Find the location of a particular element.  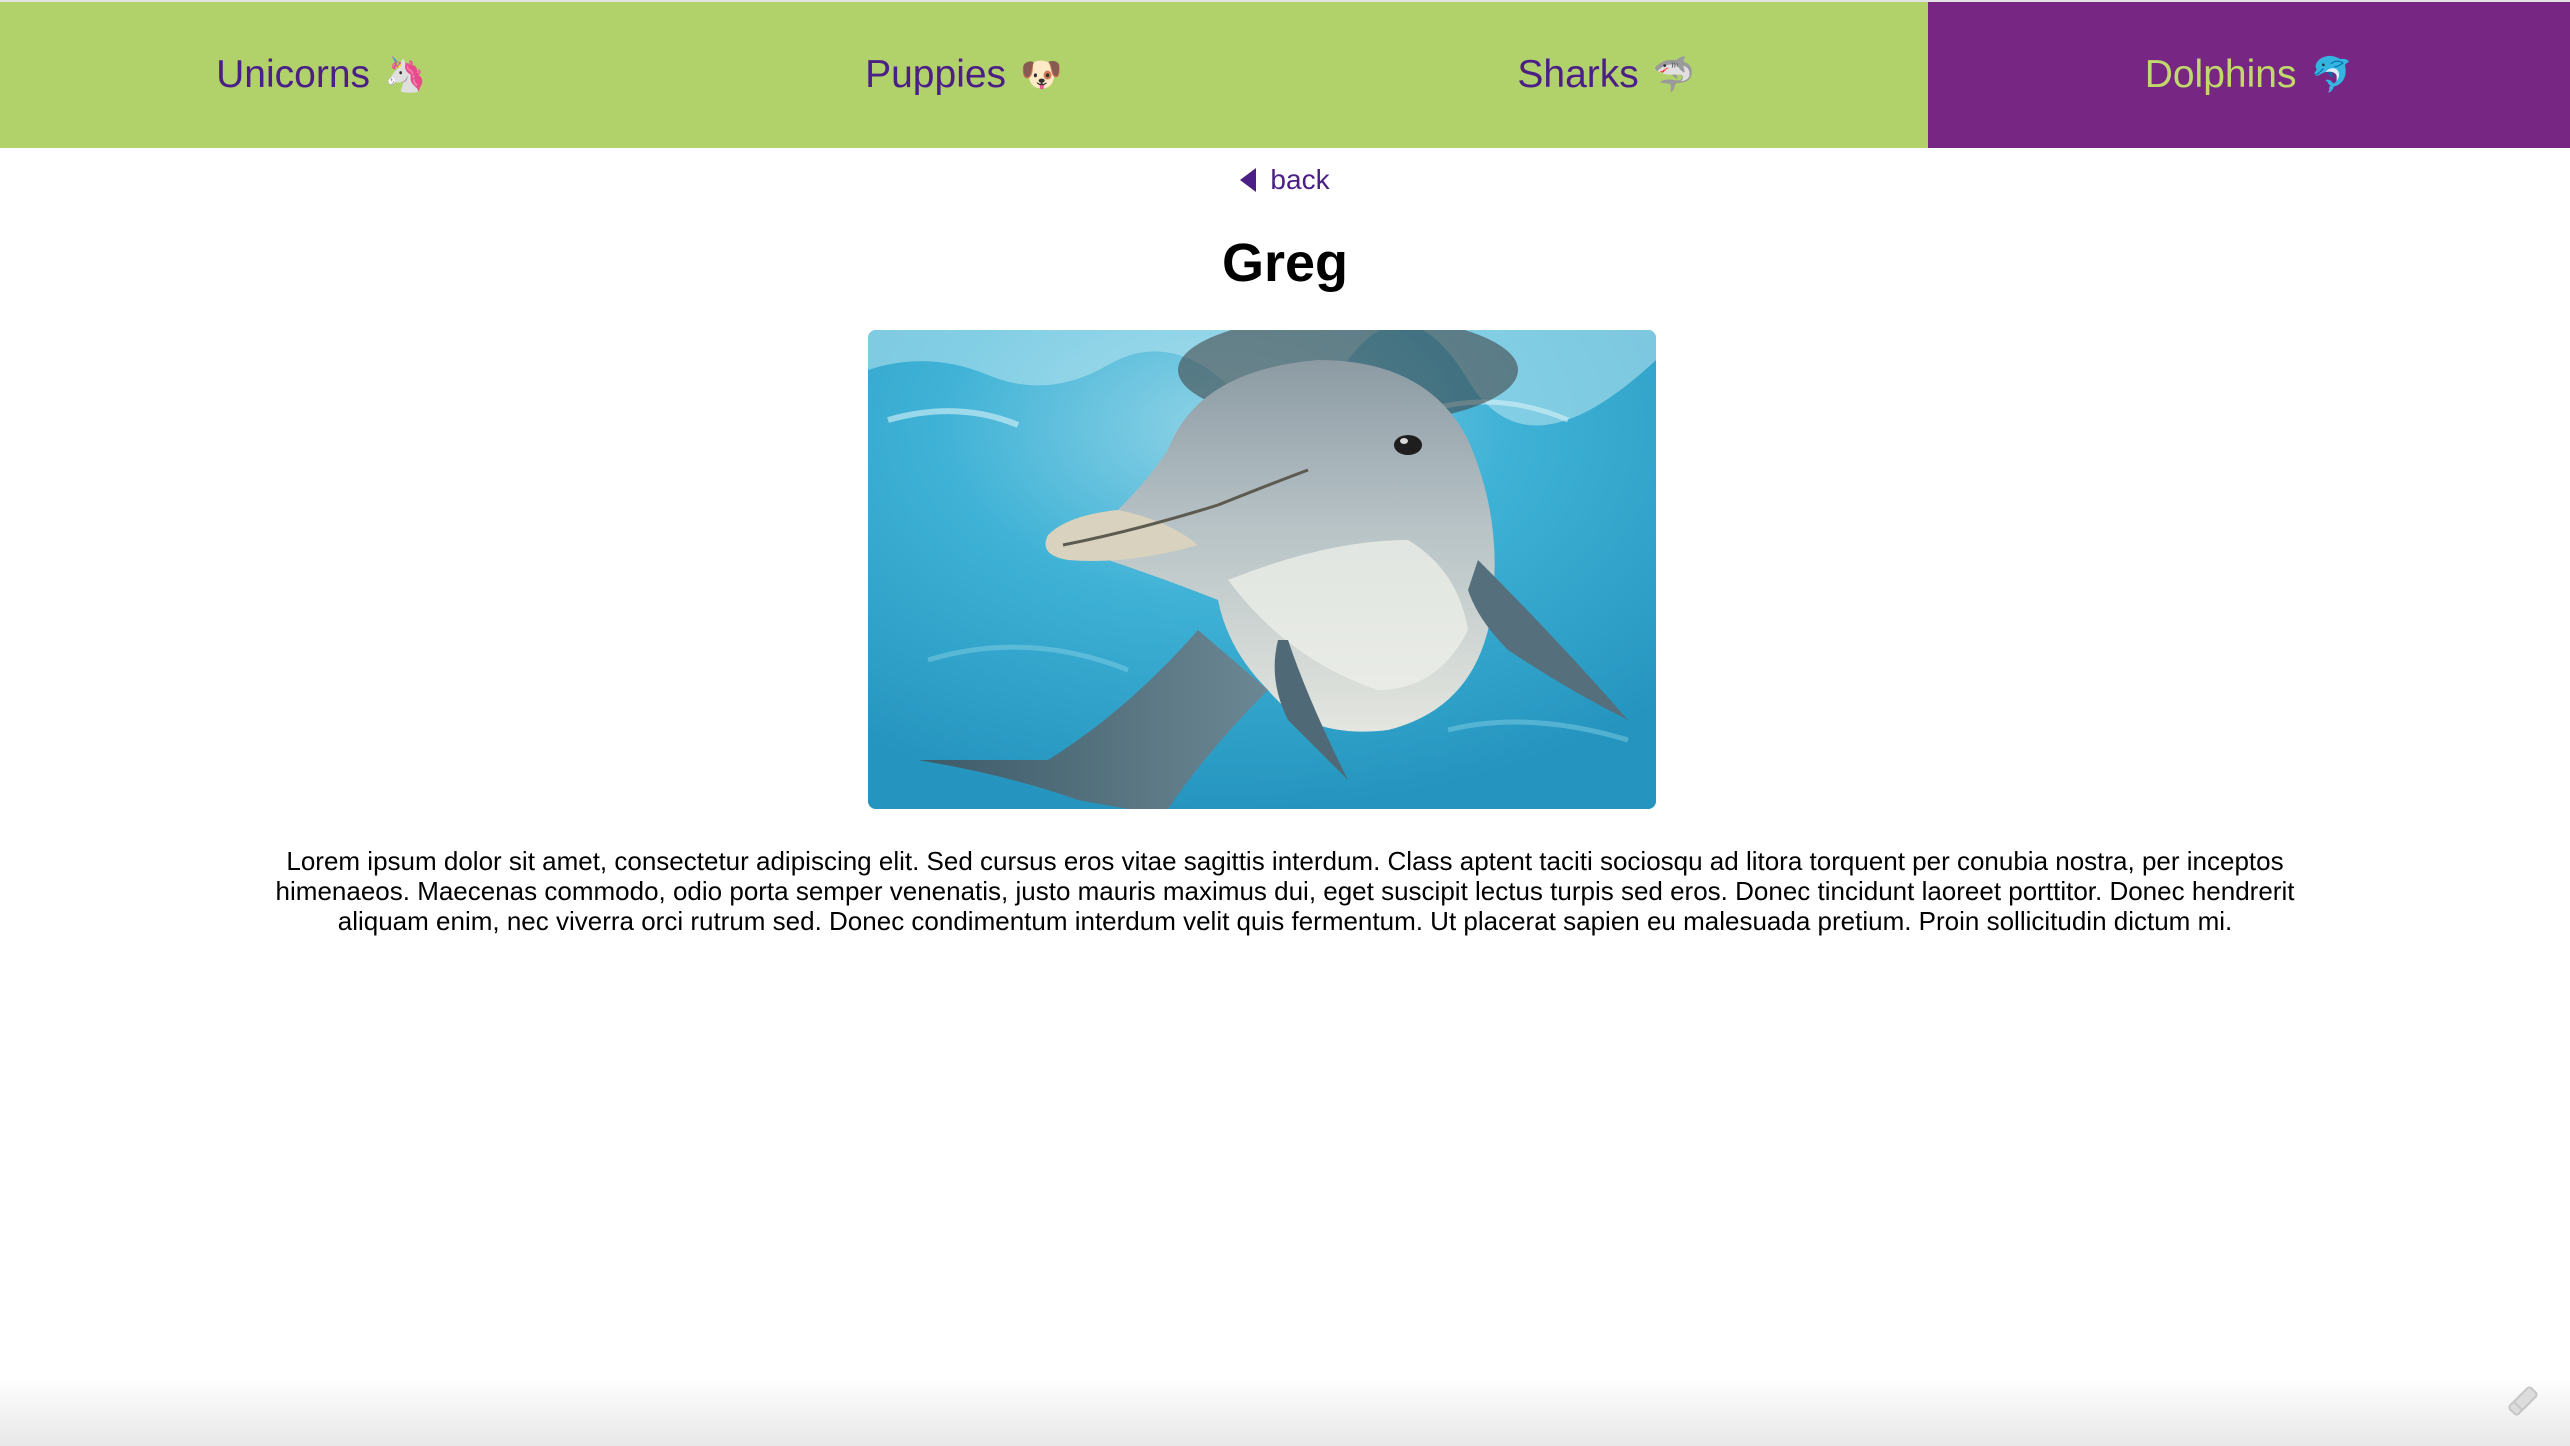

tab-puppies: Puppies 🐶 is located at coordinates (963, 75).